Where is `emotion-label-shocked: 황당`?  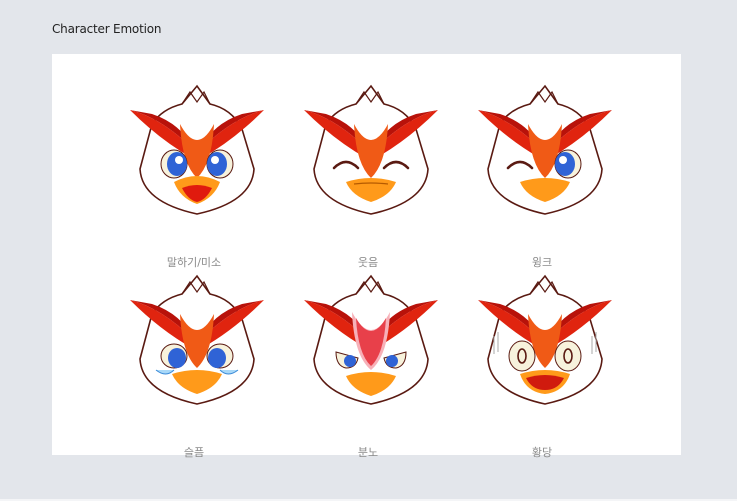
emotion-label-shocked: 황당 is located at coordinates (542, 452).